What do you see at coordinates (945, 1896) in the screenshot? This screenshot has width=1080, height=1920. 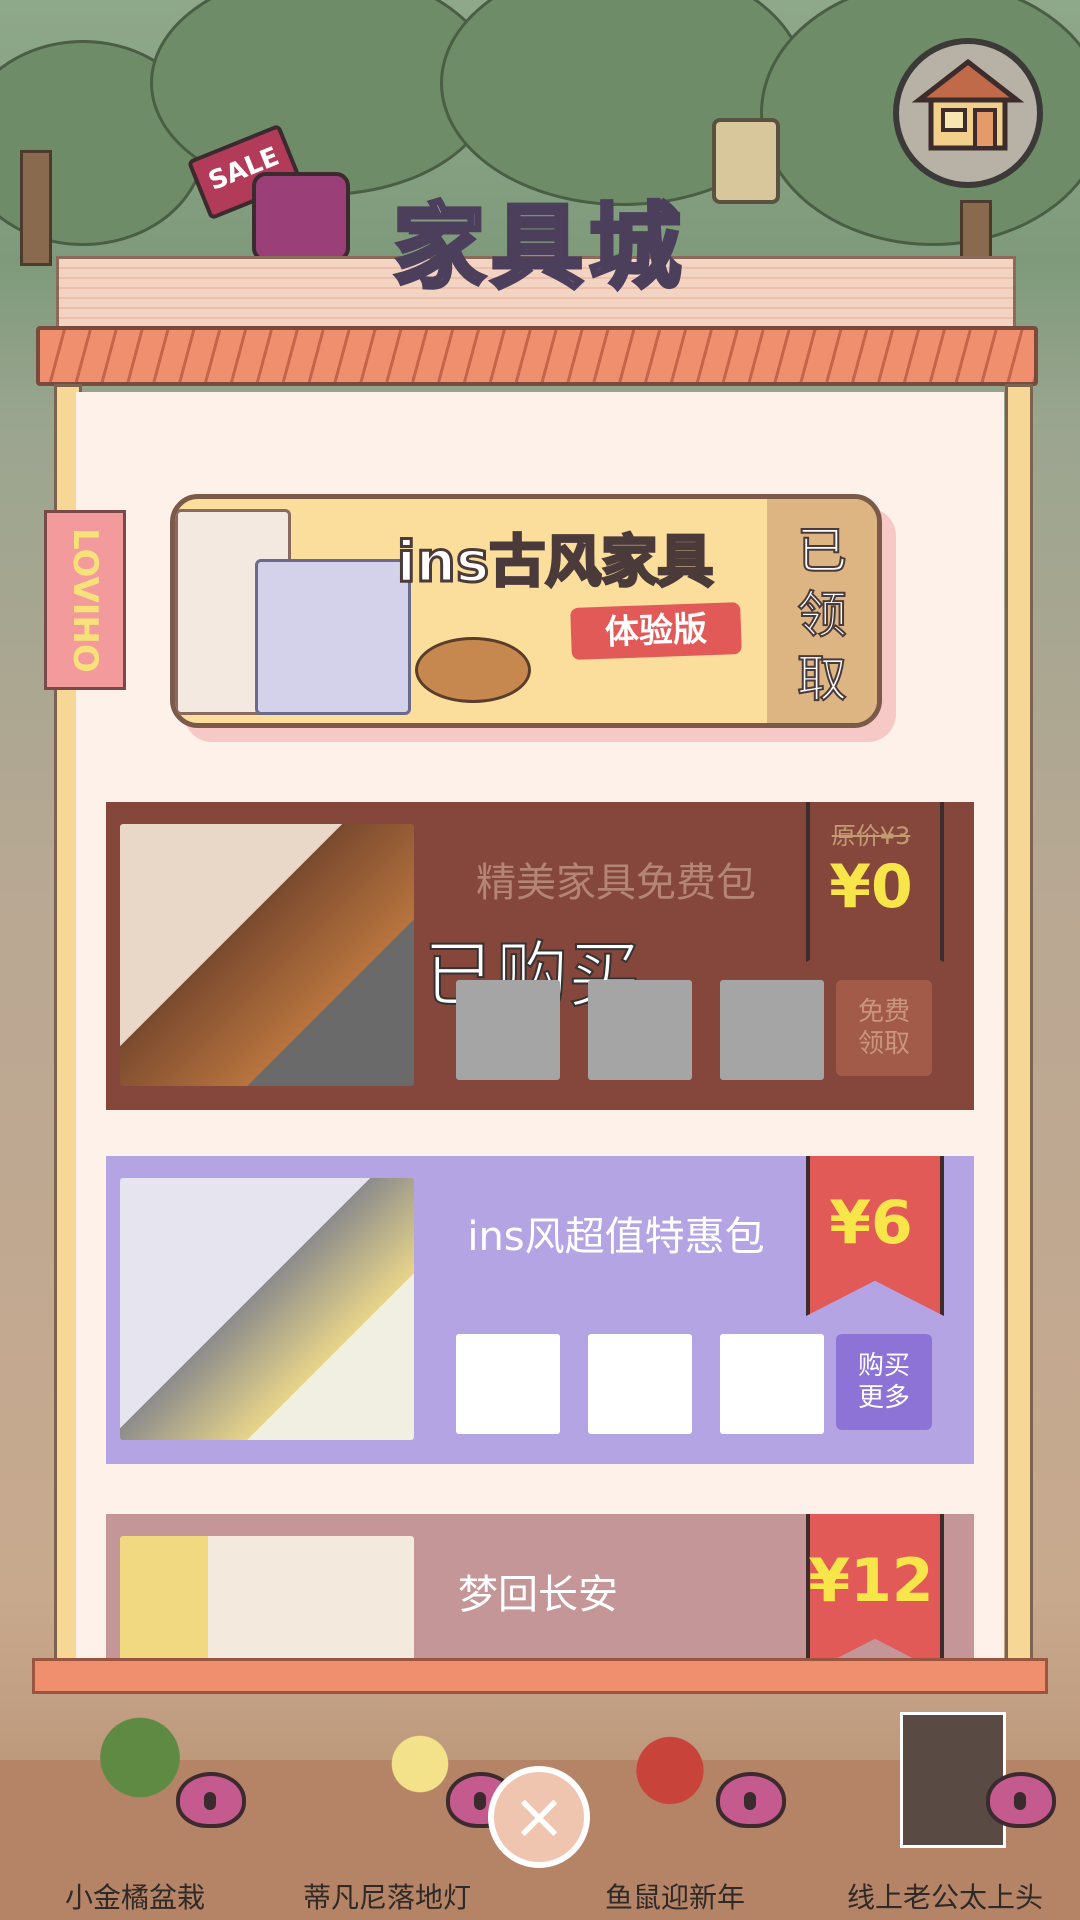 I see `bottom-item-label: 线上老公太上头` at bounding box center [945, 1896].